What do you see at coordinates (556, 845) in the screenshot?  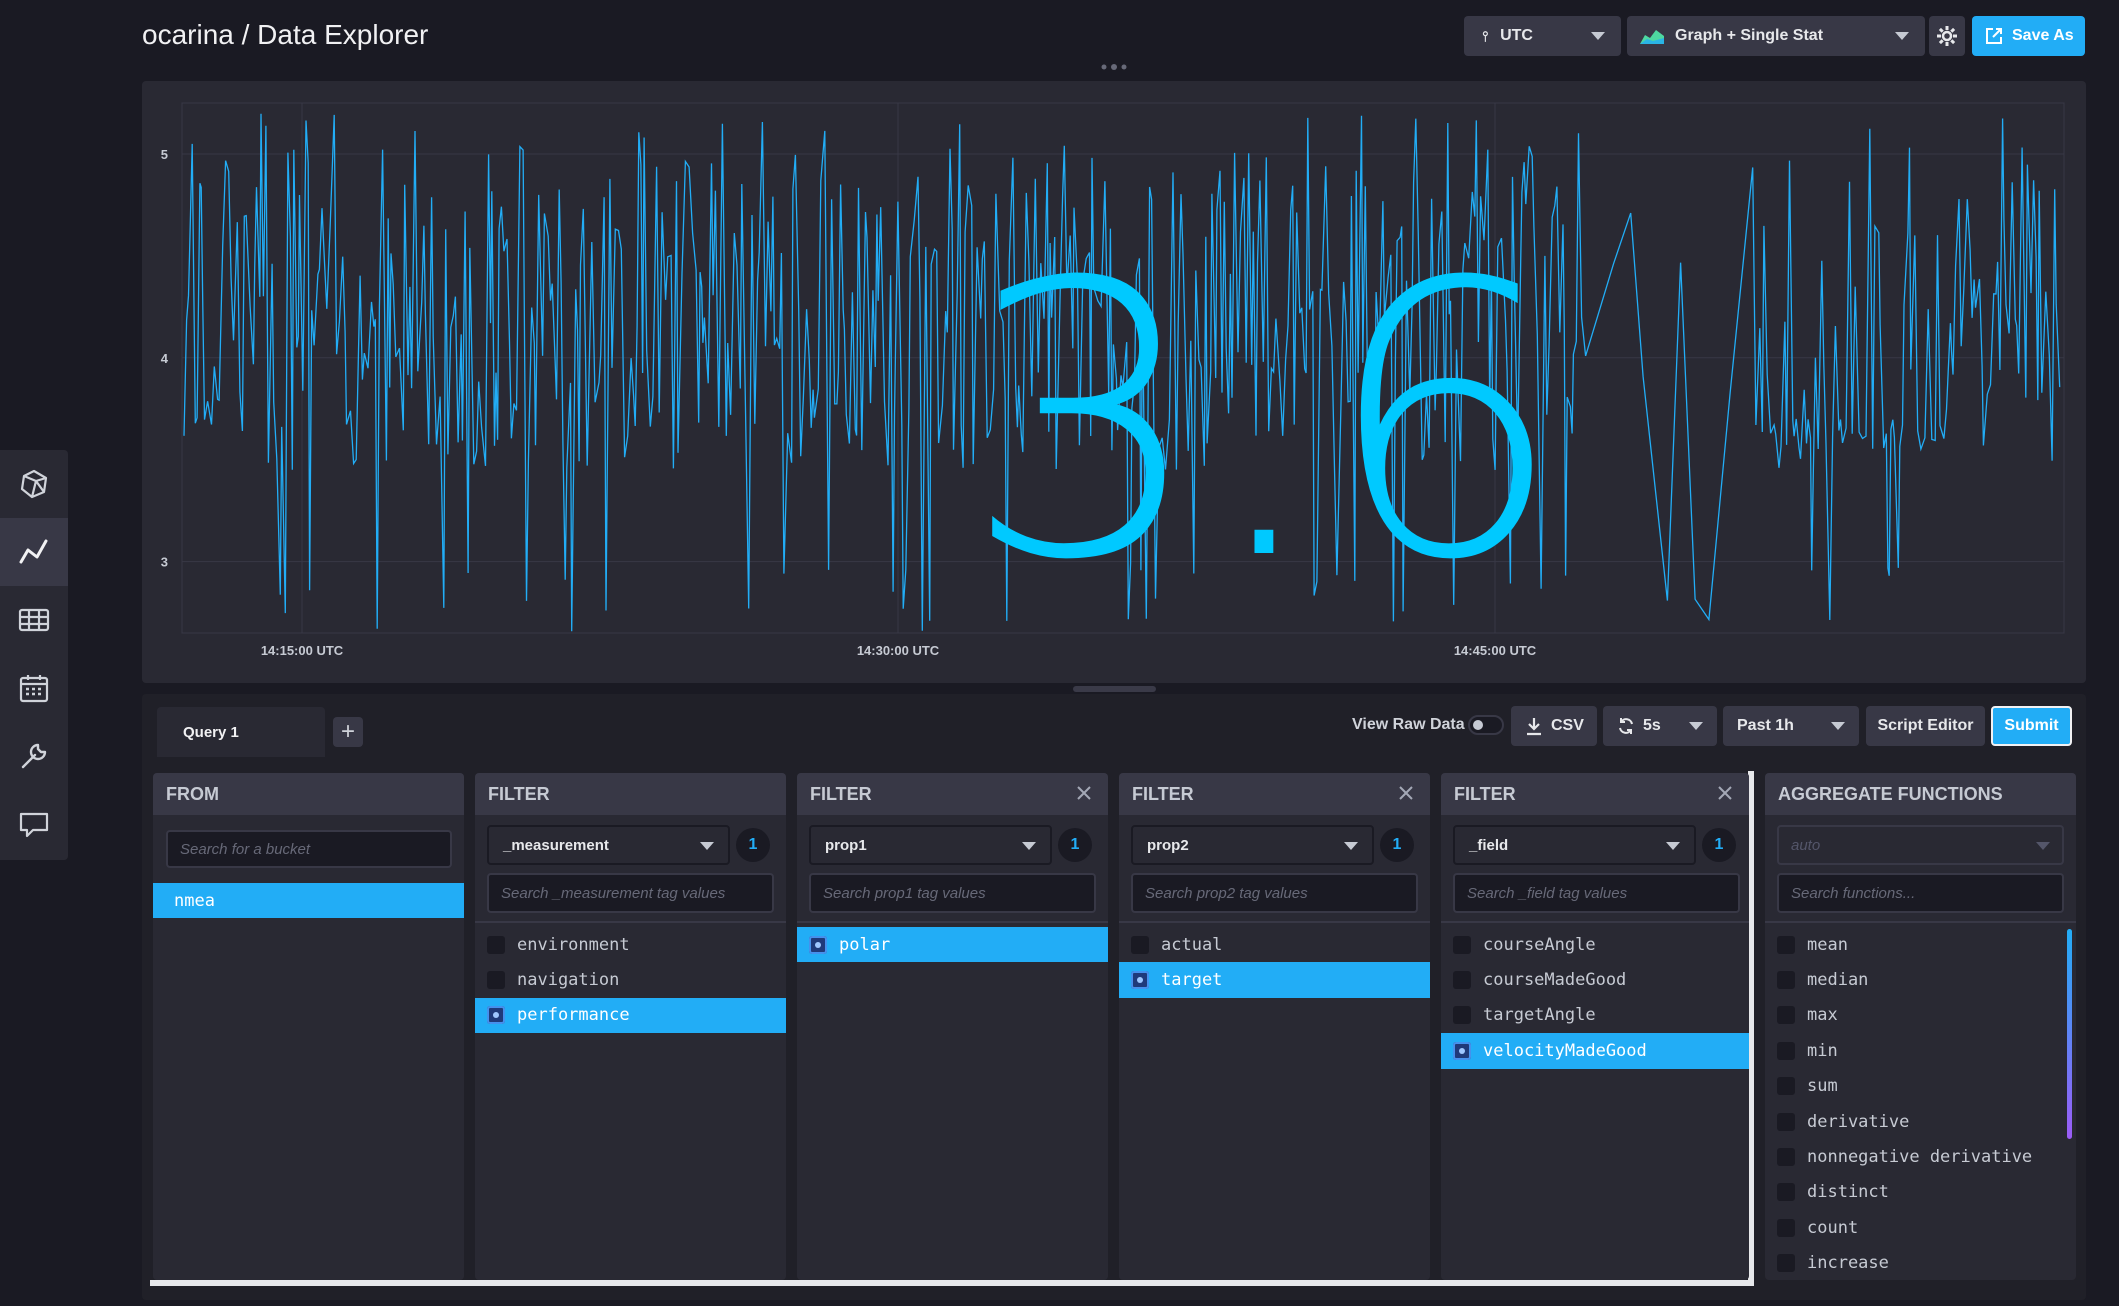 I see `filter-key-label: _measurement` at bounding box center [556, 845].